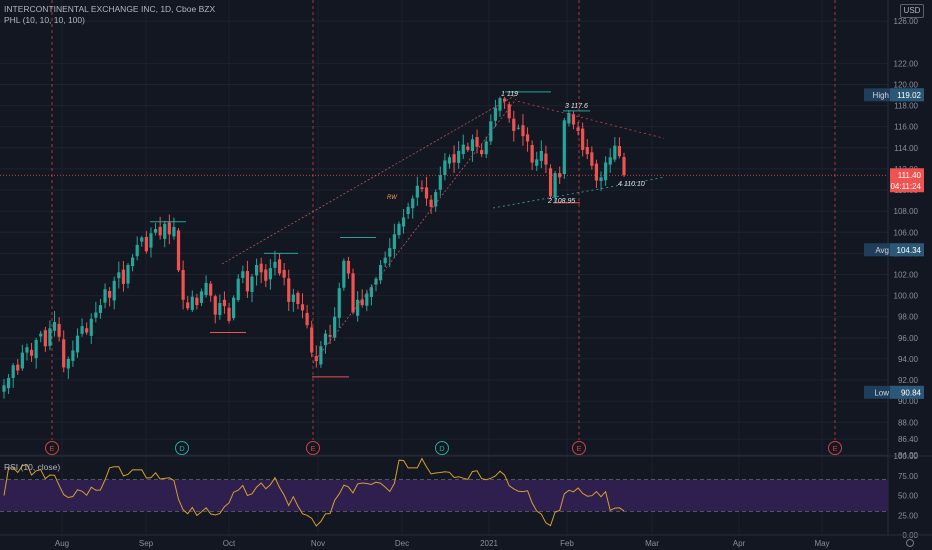 This screenshot has height=550, width=932. Describe the element at coordinates (908, 359) in the screenshot. I see `price-tick-label: 94.00` at that location.